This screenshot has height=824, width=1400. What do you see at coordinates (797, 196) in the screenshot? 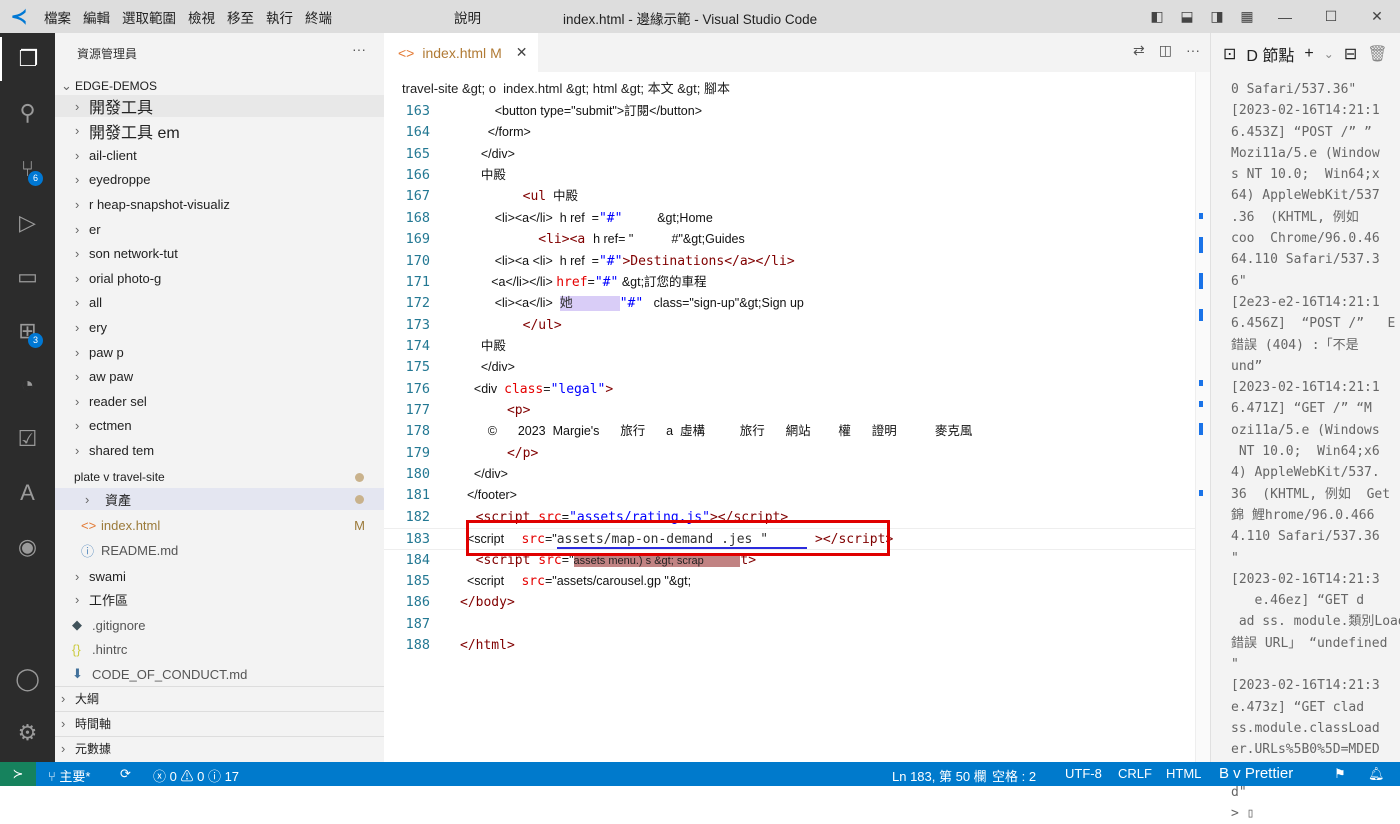
I see `code-line: 167 <ul 中殿` at bounding box center [797, 196].